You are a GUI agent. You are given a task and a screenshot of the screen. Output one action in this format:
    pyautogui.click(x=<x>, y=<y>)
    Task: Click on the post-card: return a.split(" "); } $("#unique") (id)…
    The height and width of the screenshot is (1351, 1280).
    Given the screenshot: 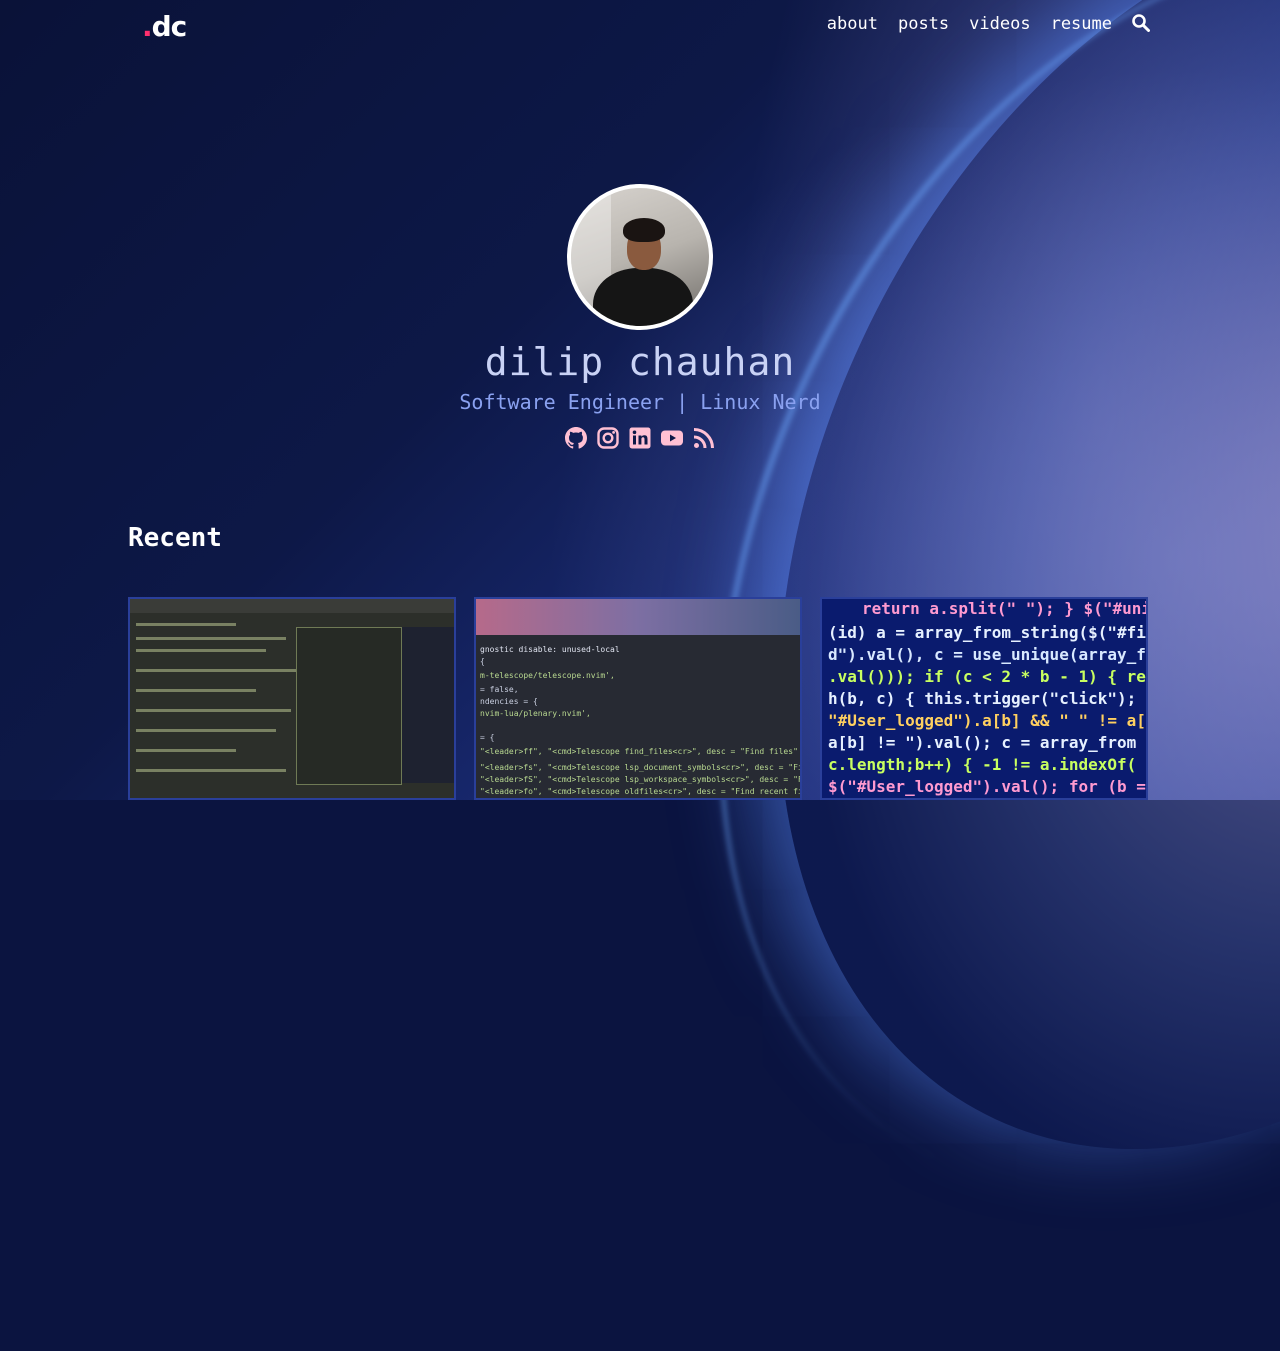 What is the action you would take?
    pyautogui.click(x=984, y=698)
    